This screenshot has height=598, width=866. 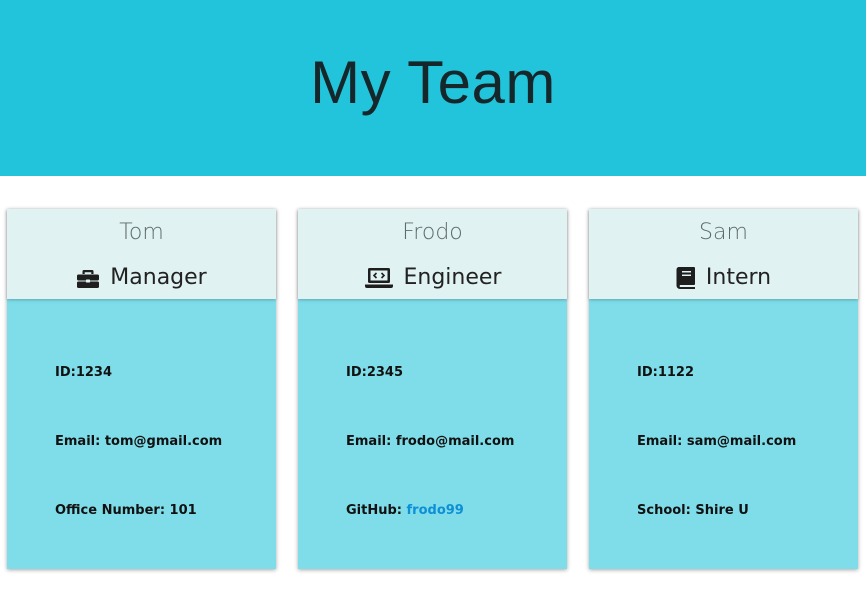 What do you see at coordinates (141, 254) in the screenshot?
I see `card-header: Tom Manager` at bounding box center [141, 254].